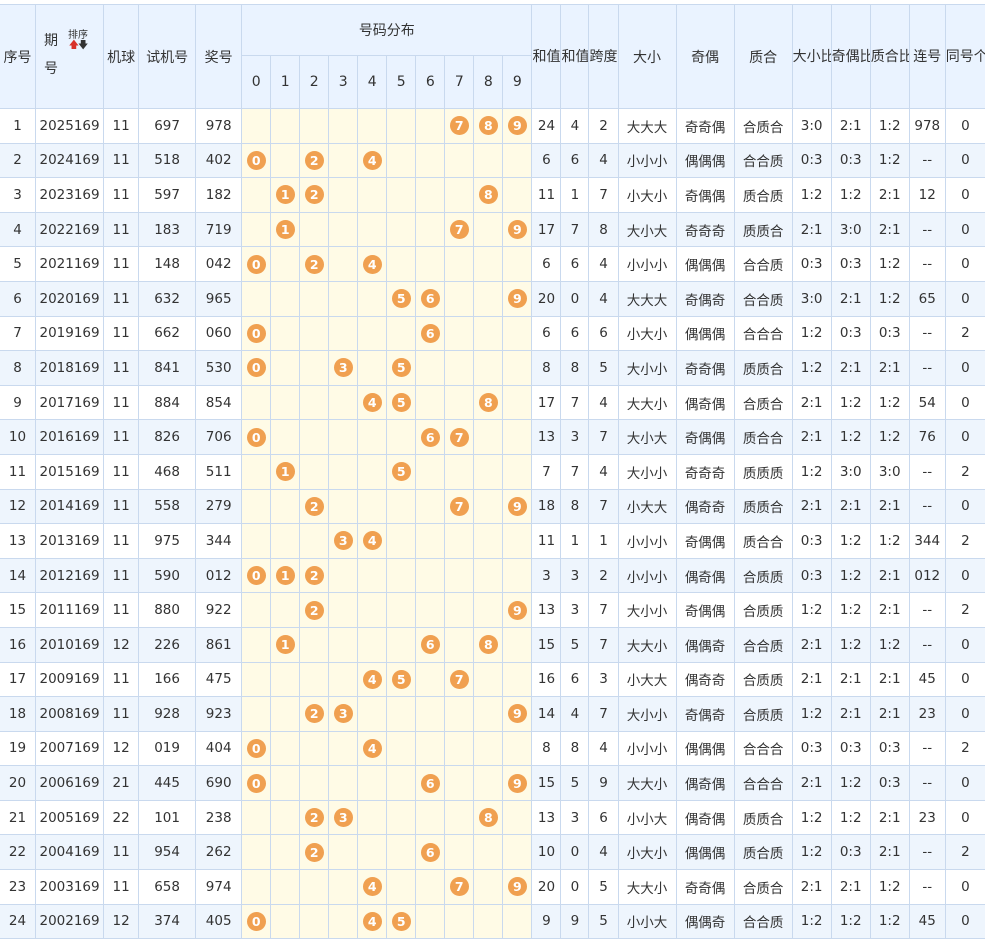 Image resolution: width=985 pixels, height=947 pixels. I want to click on dist-cell-8: 8, so click(488, 126).